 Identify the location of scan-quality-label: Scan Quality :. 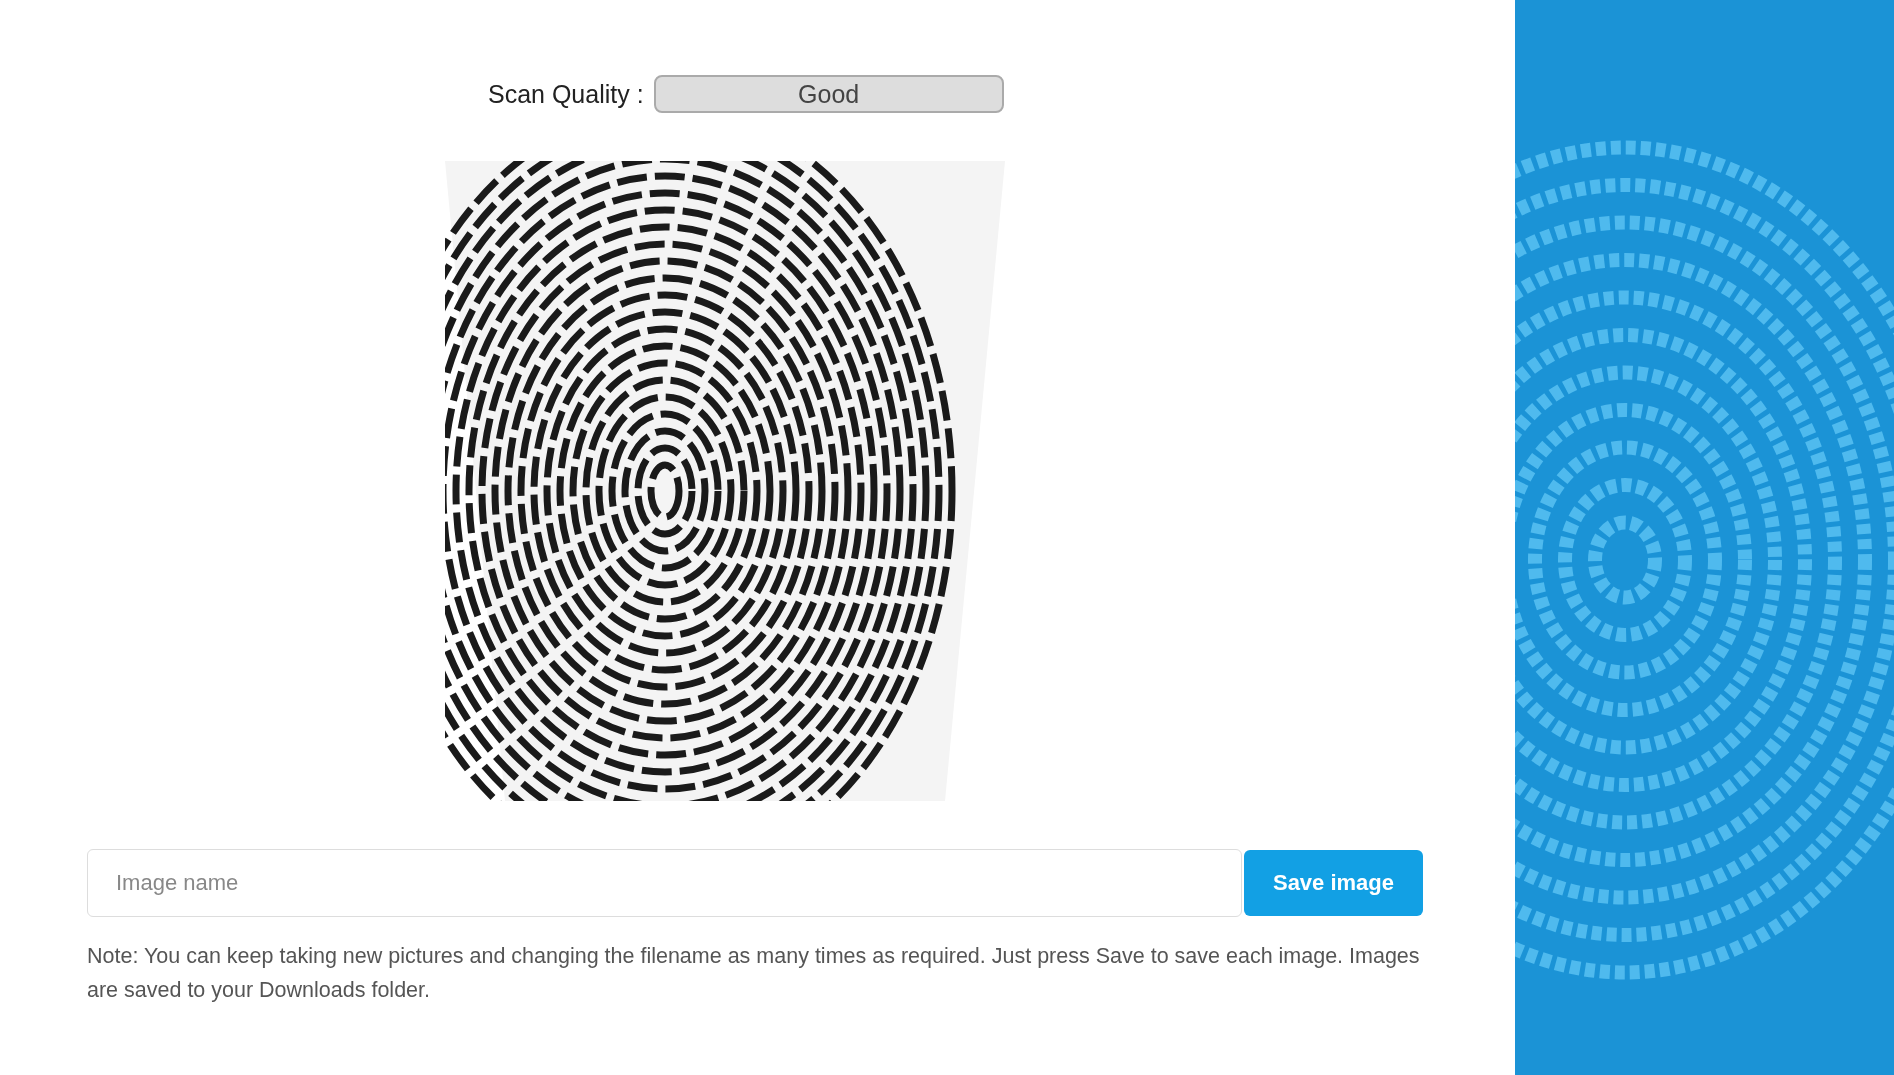
(566, 94).